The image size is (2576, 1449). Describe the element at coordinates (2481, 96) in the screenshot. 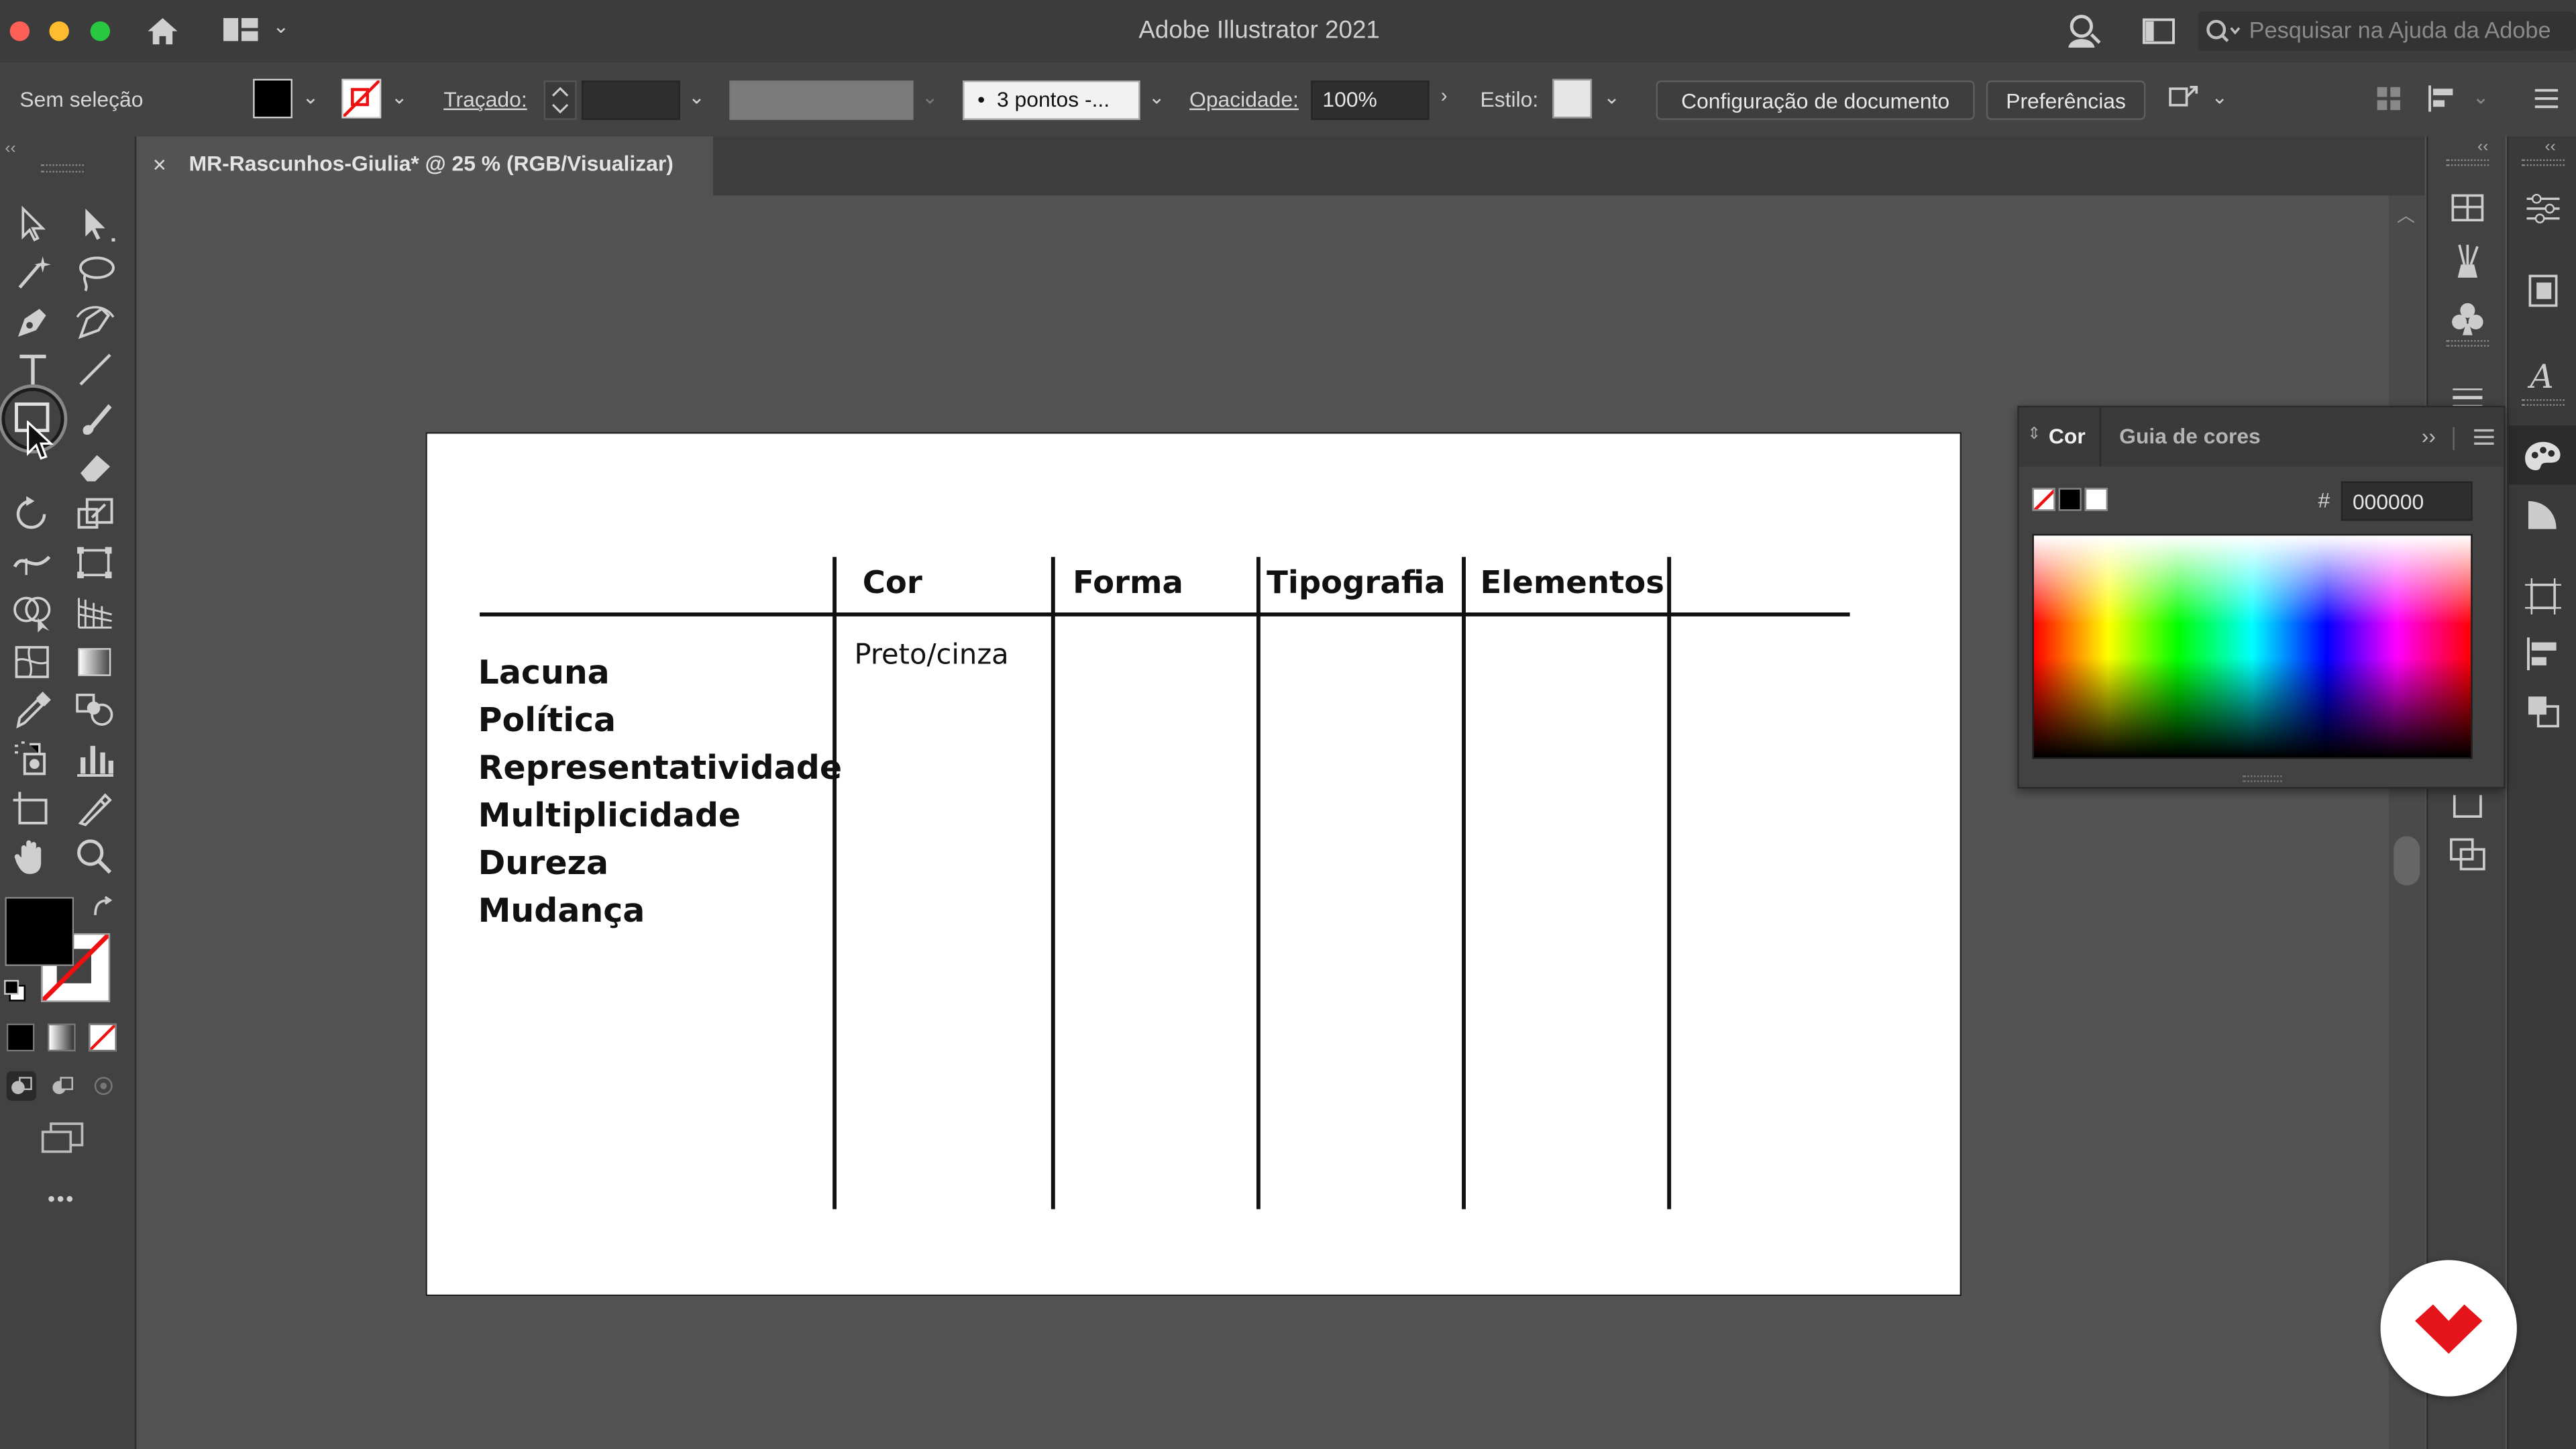

I see `align-chevron-icon: ⌄` at that location.